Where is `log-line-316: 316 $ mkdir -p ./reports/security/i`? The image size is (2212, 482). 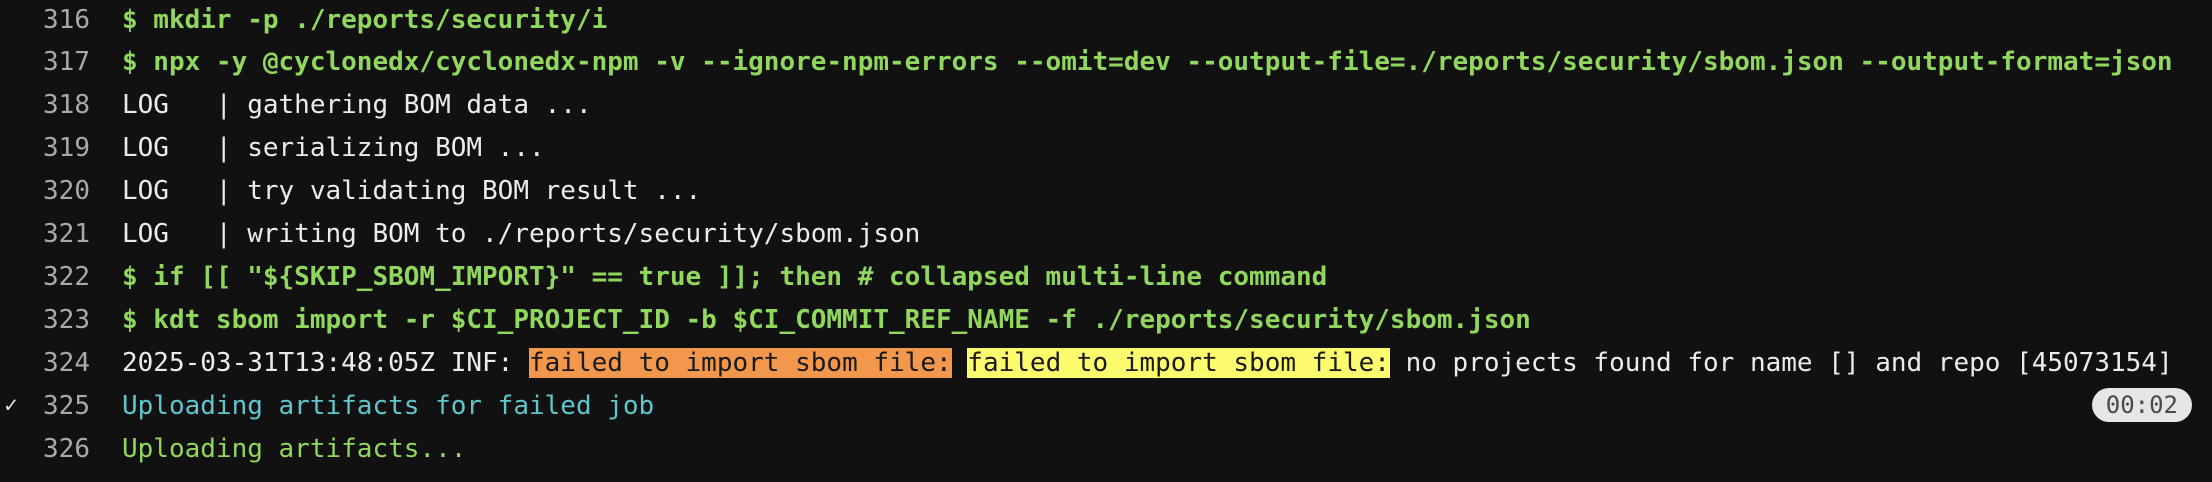
log-line-316: 316 $ mkdir -p ./reports/security/i is located at coordinates (1106, 20).